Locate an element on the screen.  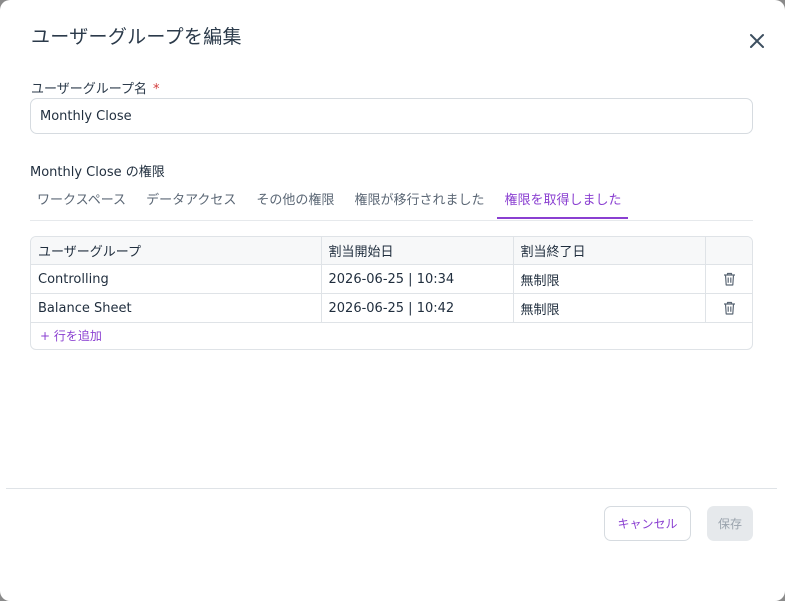
tab-data-access: データアクセス is located at coordinates (191, 202).